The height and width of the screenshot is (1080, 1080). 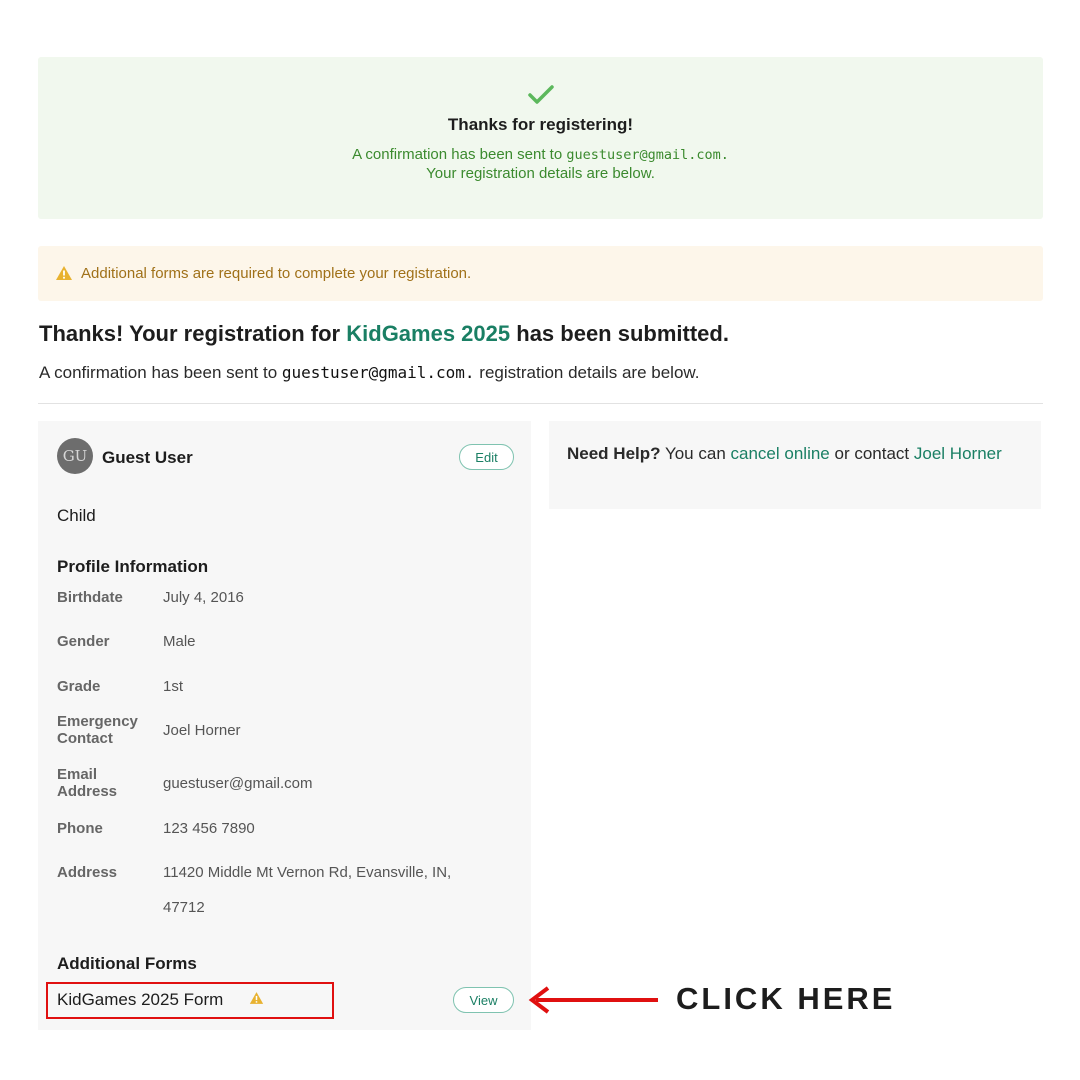 What do you see at coordinates (75, 456) in the screenshot?
I see `avatar: GU` at bounding box center [75, 456].